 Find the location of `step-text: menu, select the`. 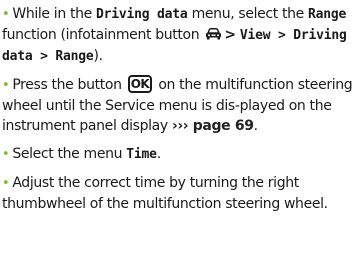

step-text: menu, select the is located at coordinates (248, 14).